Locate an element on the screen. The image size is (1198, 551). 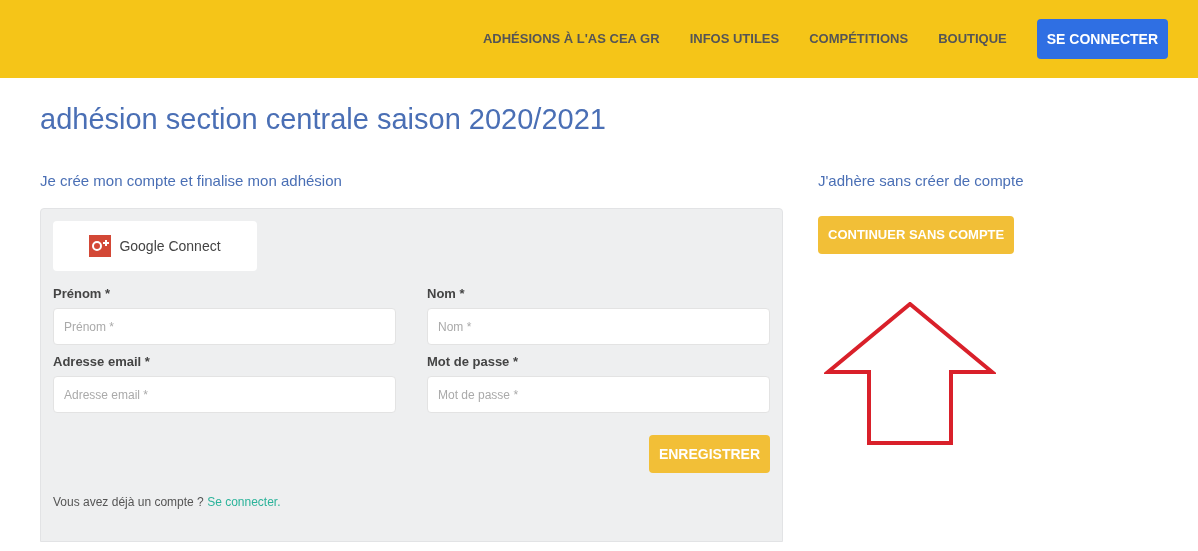
login-button: SE CONNECTER is located at coordinates (1102, 39).